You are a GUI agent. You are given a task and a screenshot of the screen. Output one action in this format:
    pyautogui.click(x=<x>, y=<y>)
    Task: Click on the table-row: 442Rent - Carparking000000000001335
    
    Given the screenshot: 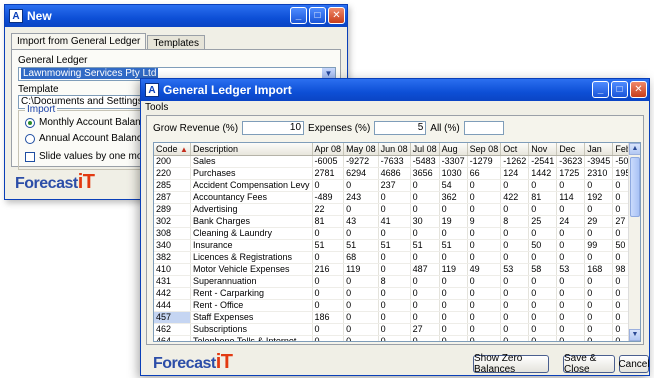 What is the action you would take?
    pyautogui.click(x=397, y=293)
    